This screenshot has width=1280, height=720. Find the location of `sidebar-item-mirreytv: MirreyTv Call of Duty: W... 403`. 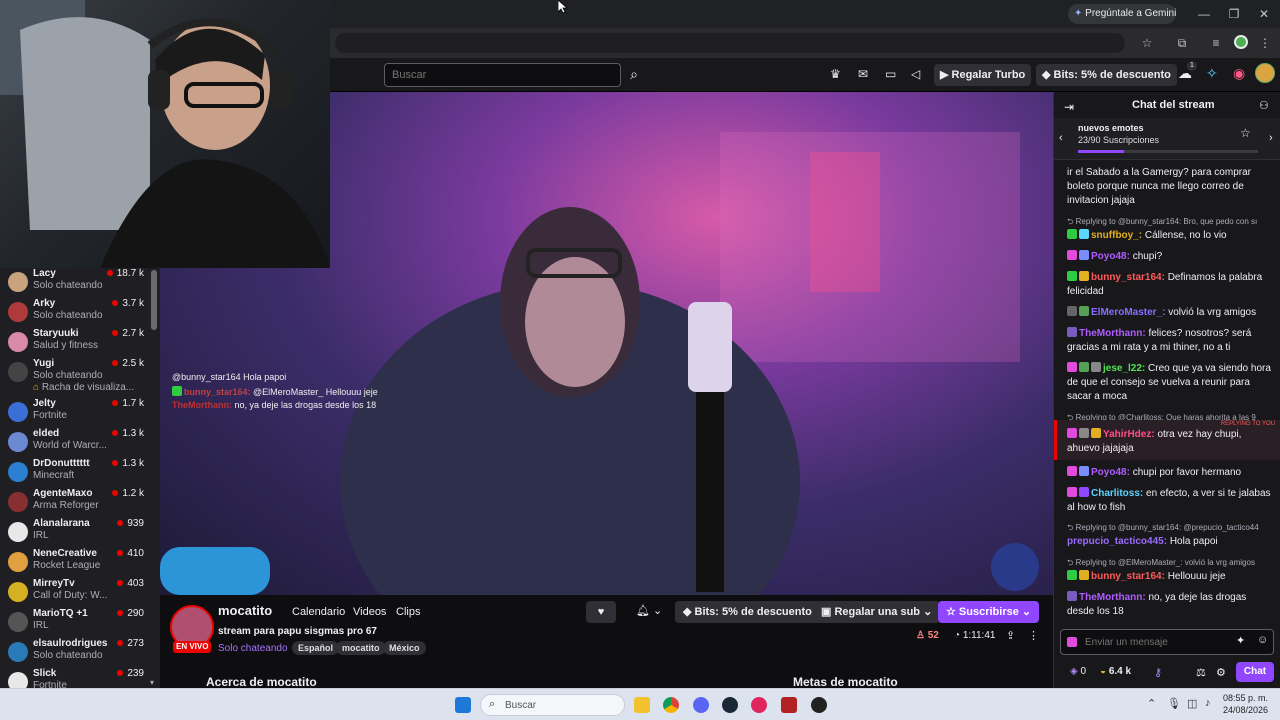

sidebar-item-mirreytv: MirreyTv Call of Duty: W... 403 is located at coordinates (75, 593).